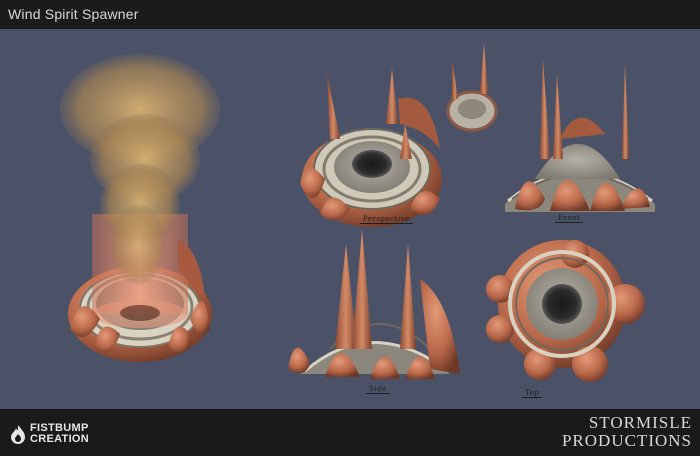 This screenshot has height=456, width=700. Describe the element at coordinates (374, 304) in the screenshot. I see `side-view-illustration` at that location.